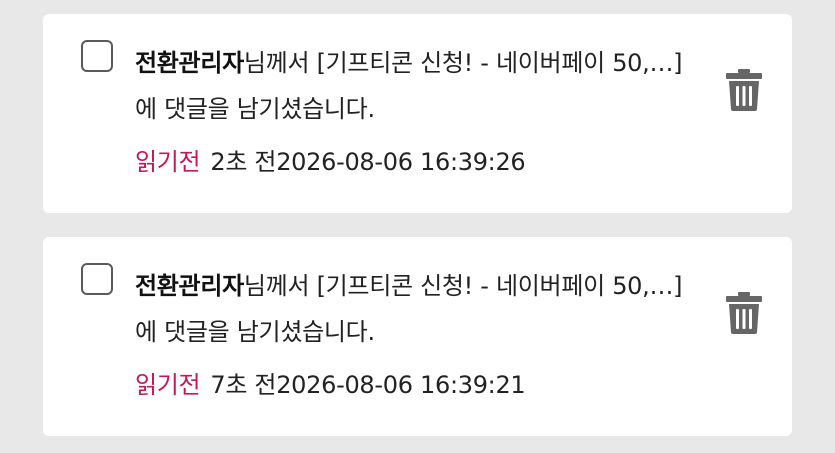  I want to click on timestamp: 2026-08-06 16:39:26, so click(401, 162).